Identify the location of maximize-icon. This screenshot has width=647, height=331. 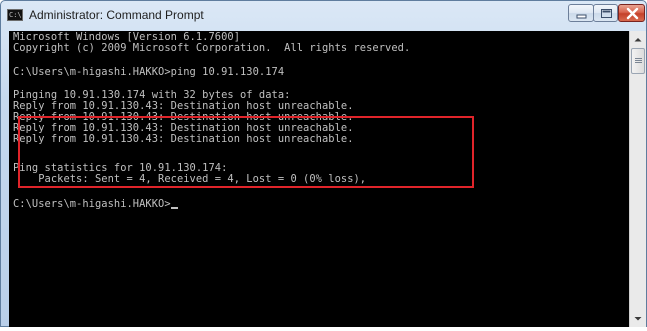
(606, 13).